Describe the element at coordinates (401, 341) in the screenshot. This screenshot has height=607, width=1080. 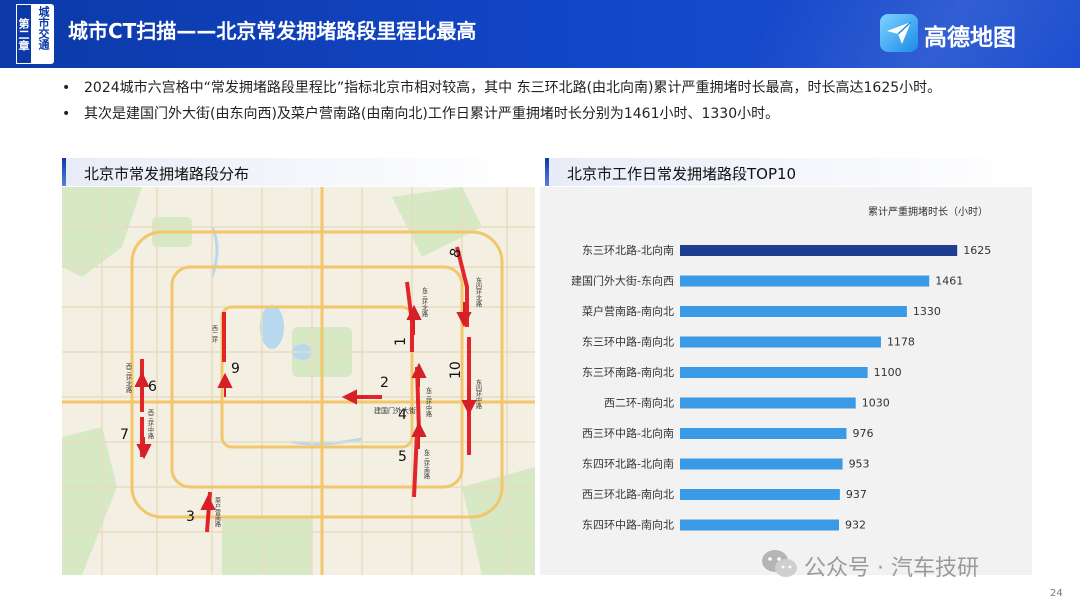
I see `route-number-1: 1` at that location.